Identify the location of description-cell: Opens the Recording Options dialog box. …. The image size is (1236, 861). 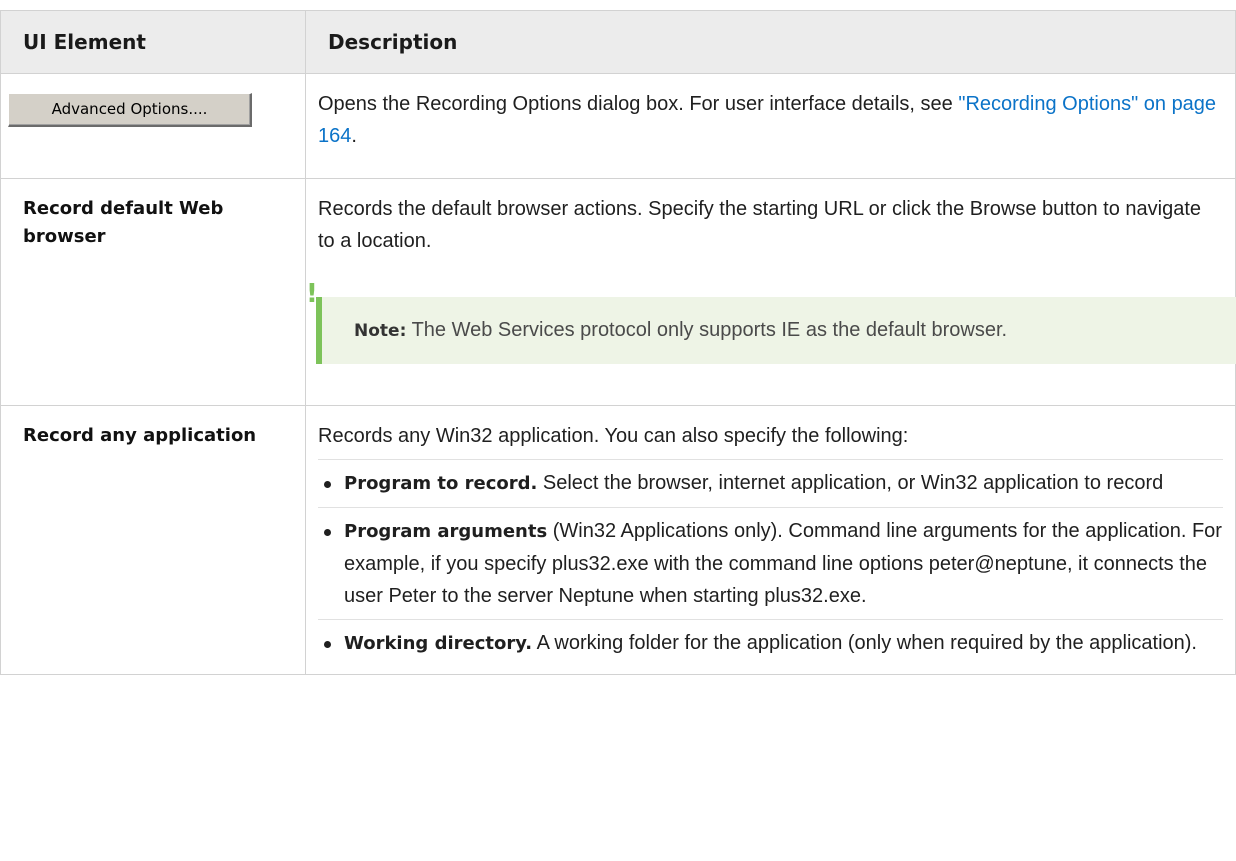
(770, 126).